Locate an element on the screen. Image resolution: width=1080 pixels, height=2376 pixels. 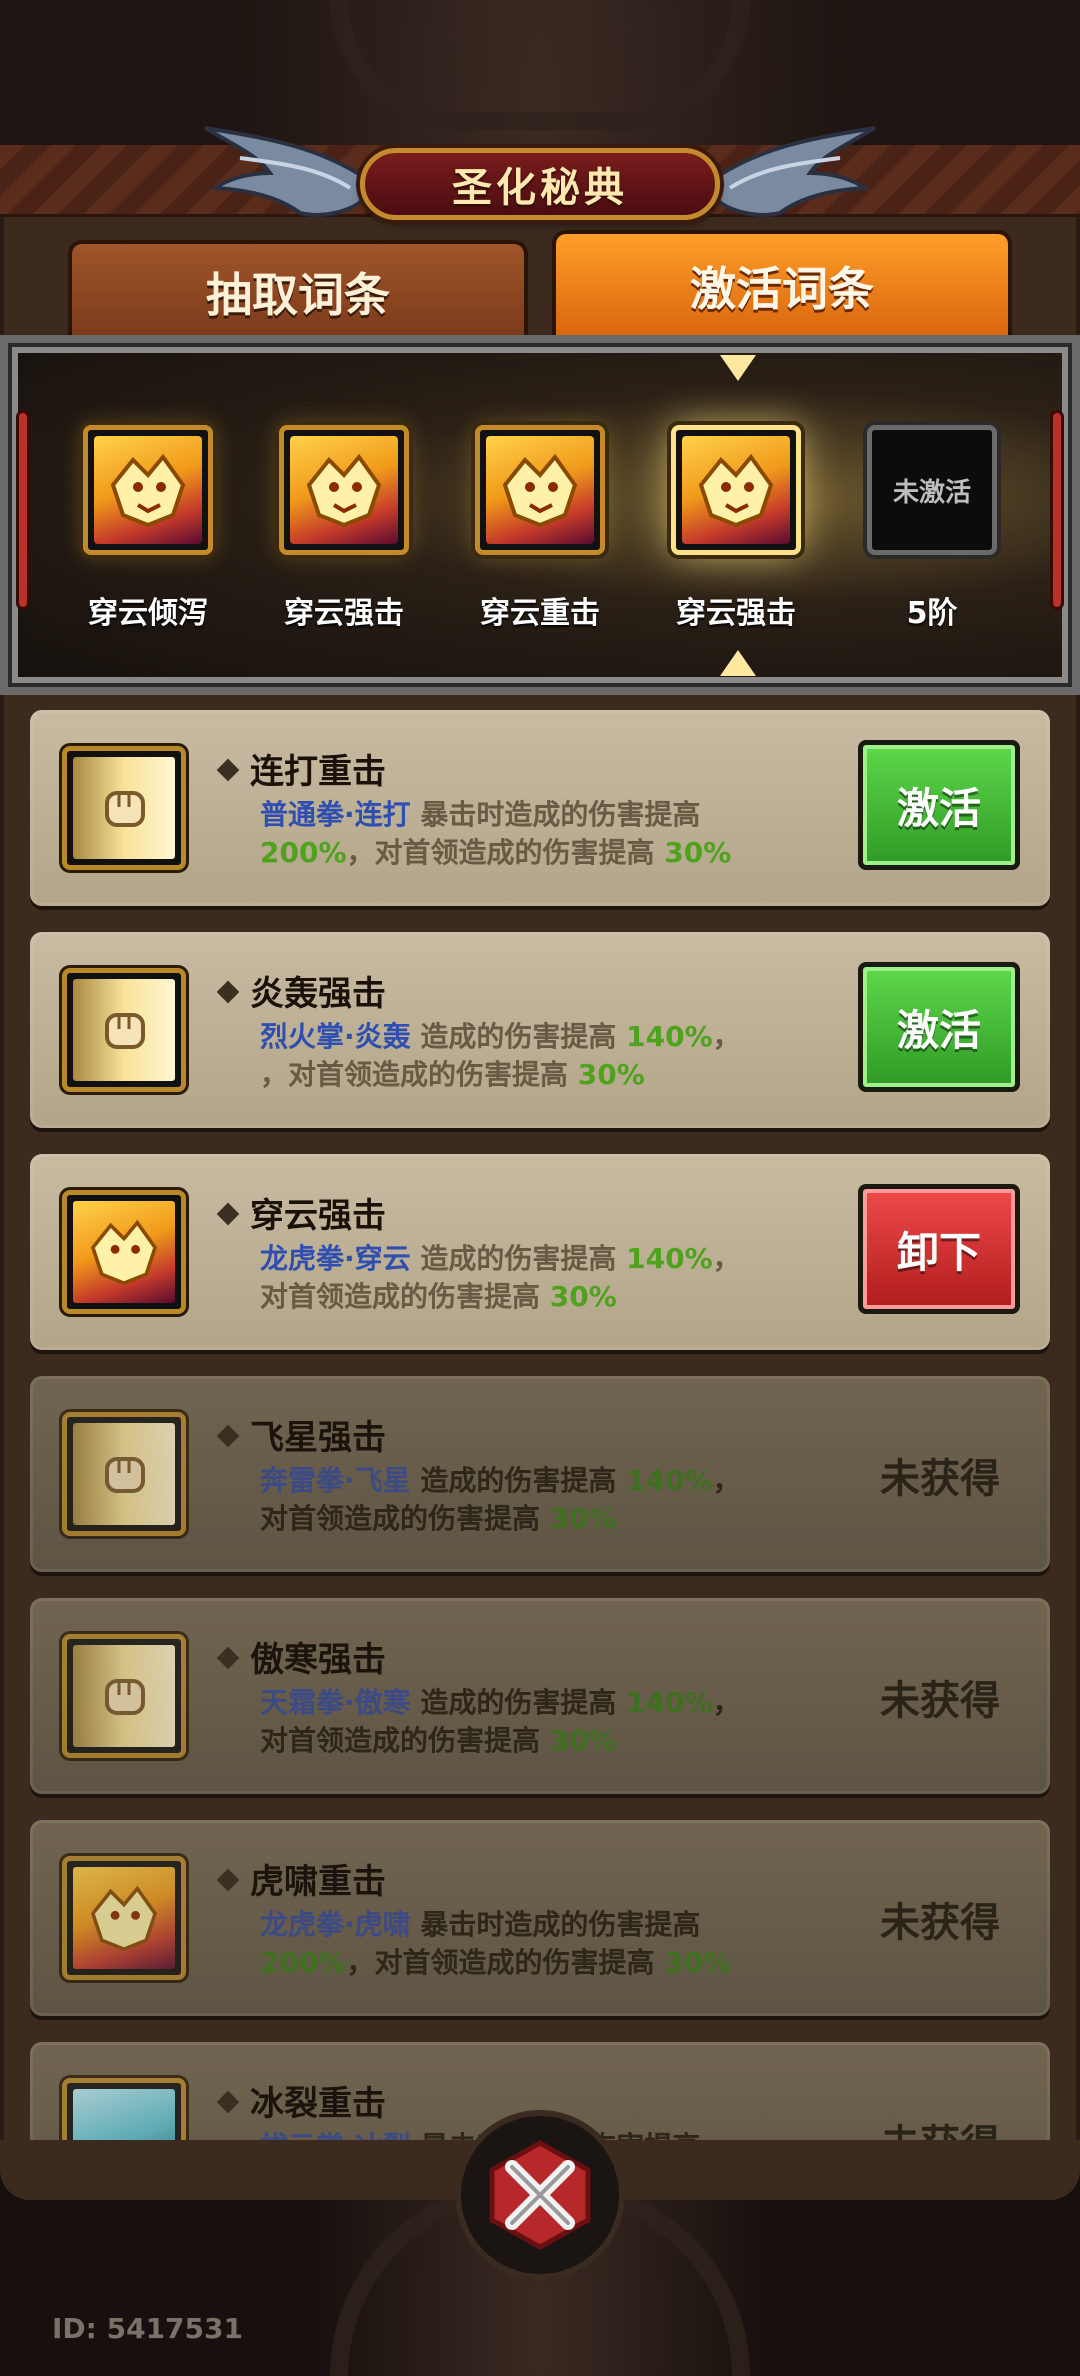
slot-inactive-text: 未激活 is located at coordinates (931, 492).